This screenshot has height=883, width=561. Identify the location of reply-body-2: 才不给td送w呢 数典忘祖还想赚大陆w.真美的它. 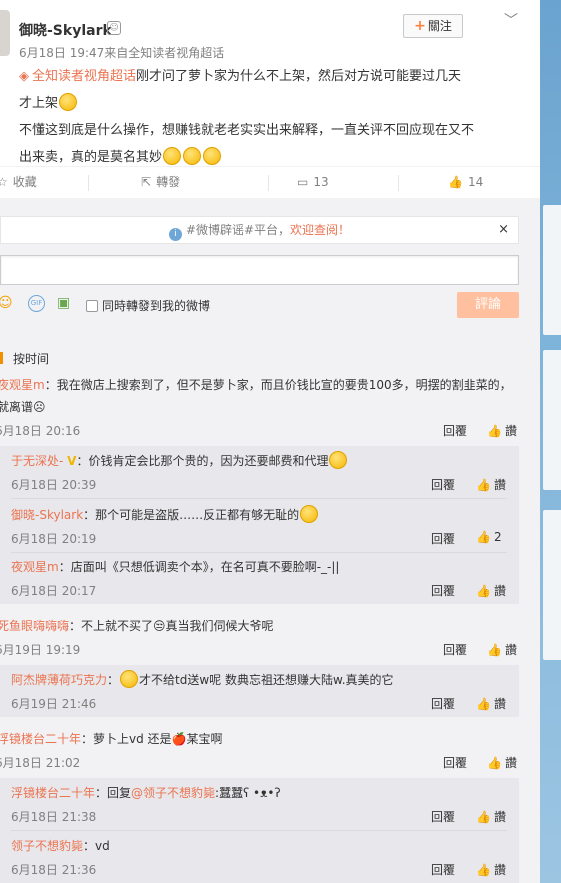
(266, 680).